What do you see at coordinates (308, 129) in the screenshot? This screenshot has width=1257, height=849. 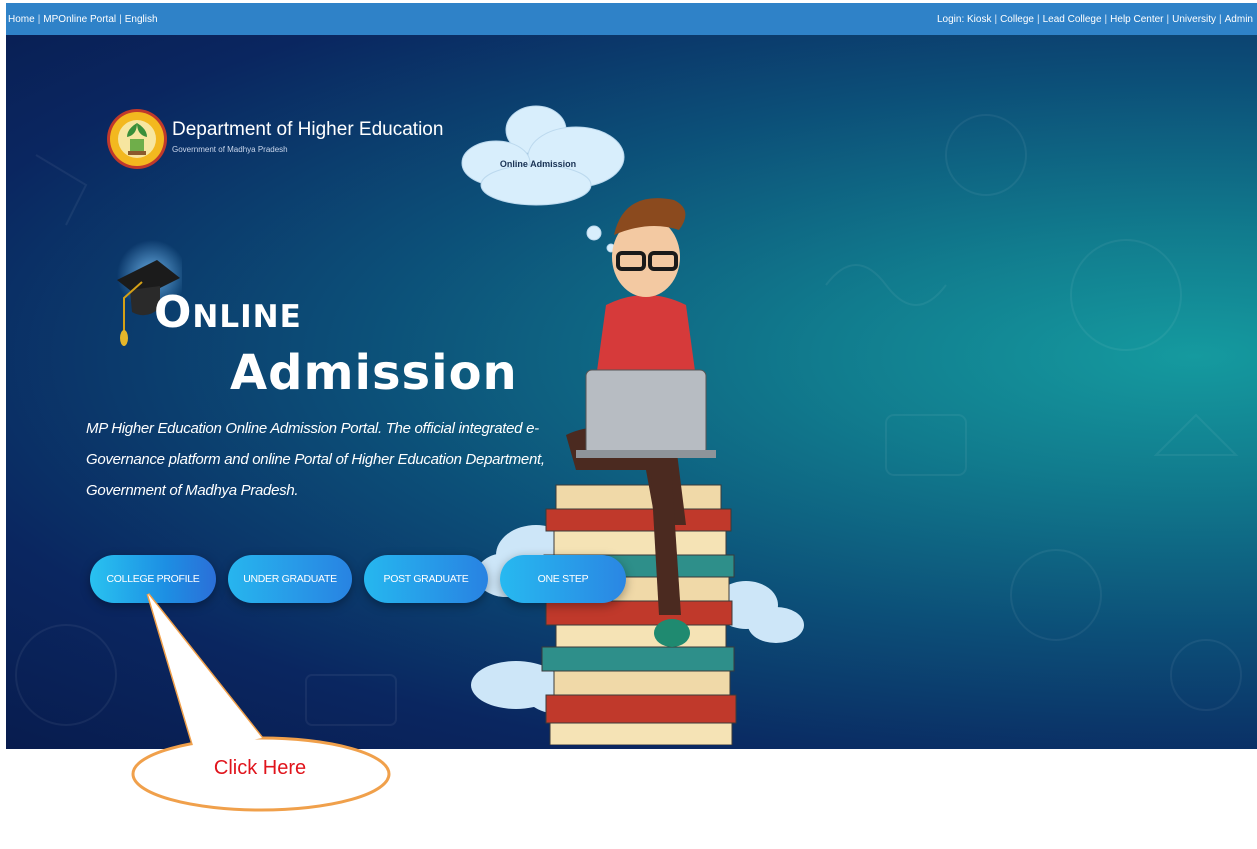 I see `department-name: Department of Higher Education` at bounding box center [308, 129].